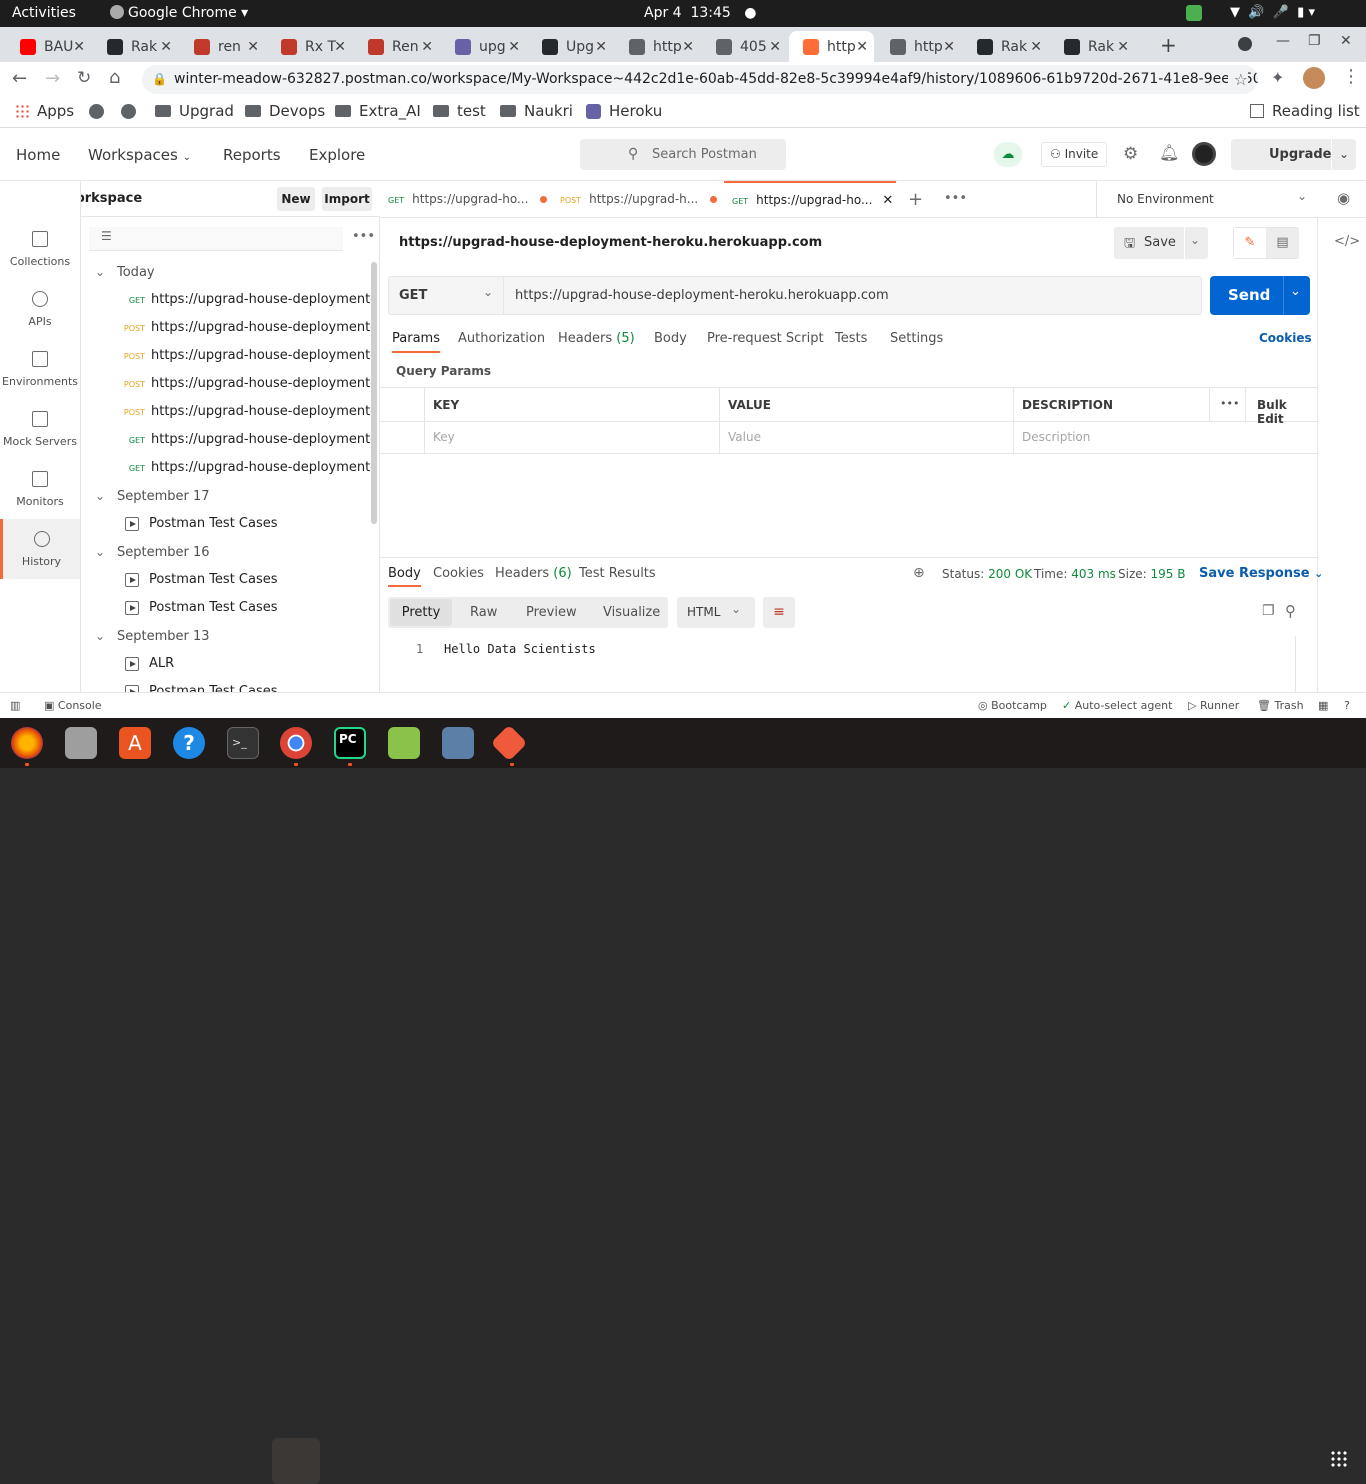  I want to click on mode-pretty: Pretty, so click(421, 612).